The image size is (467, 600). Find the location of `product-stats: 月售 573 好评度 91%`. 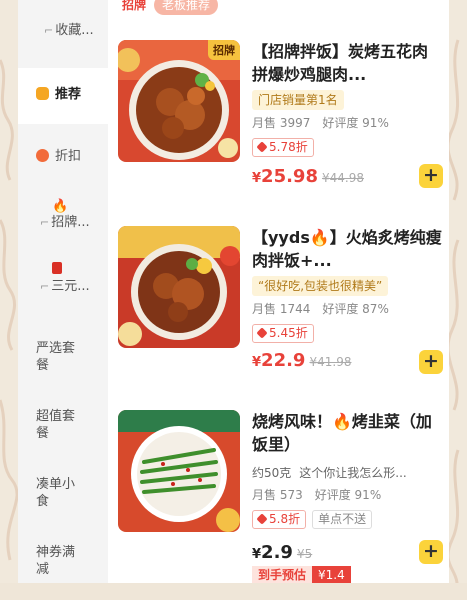

product-stats: 月售 573 好评度 91% is located at coordinates (347, 495).